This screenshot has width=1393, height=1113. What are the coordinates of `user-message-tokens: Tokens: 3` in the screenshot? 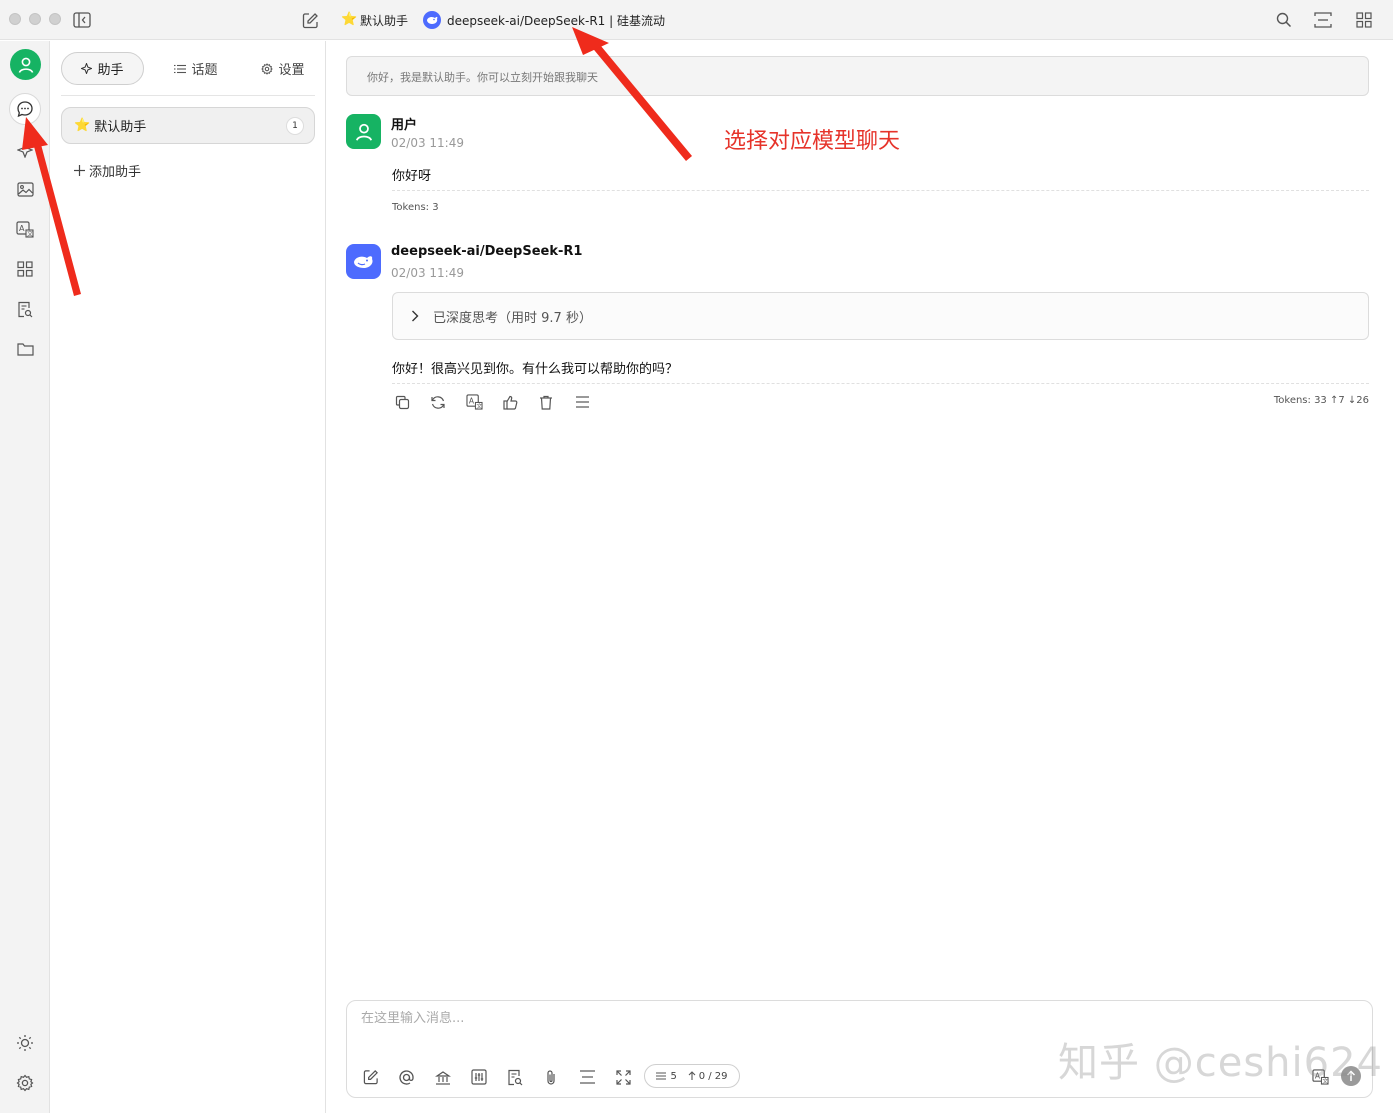 It's located at (415, 207).